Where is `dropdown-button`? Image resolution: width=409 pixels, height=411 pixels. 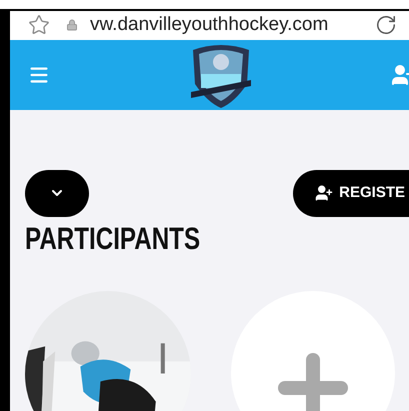 dropdown-button is located at coordinates (57, 193).